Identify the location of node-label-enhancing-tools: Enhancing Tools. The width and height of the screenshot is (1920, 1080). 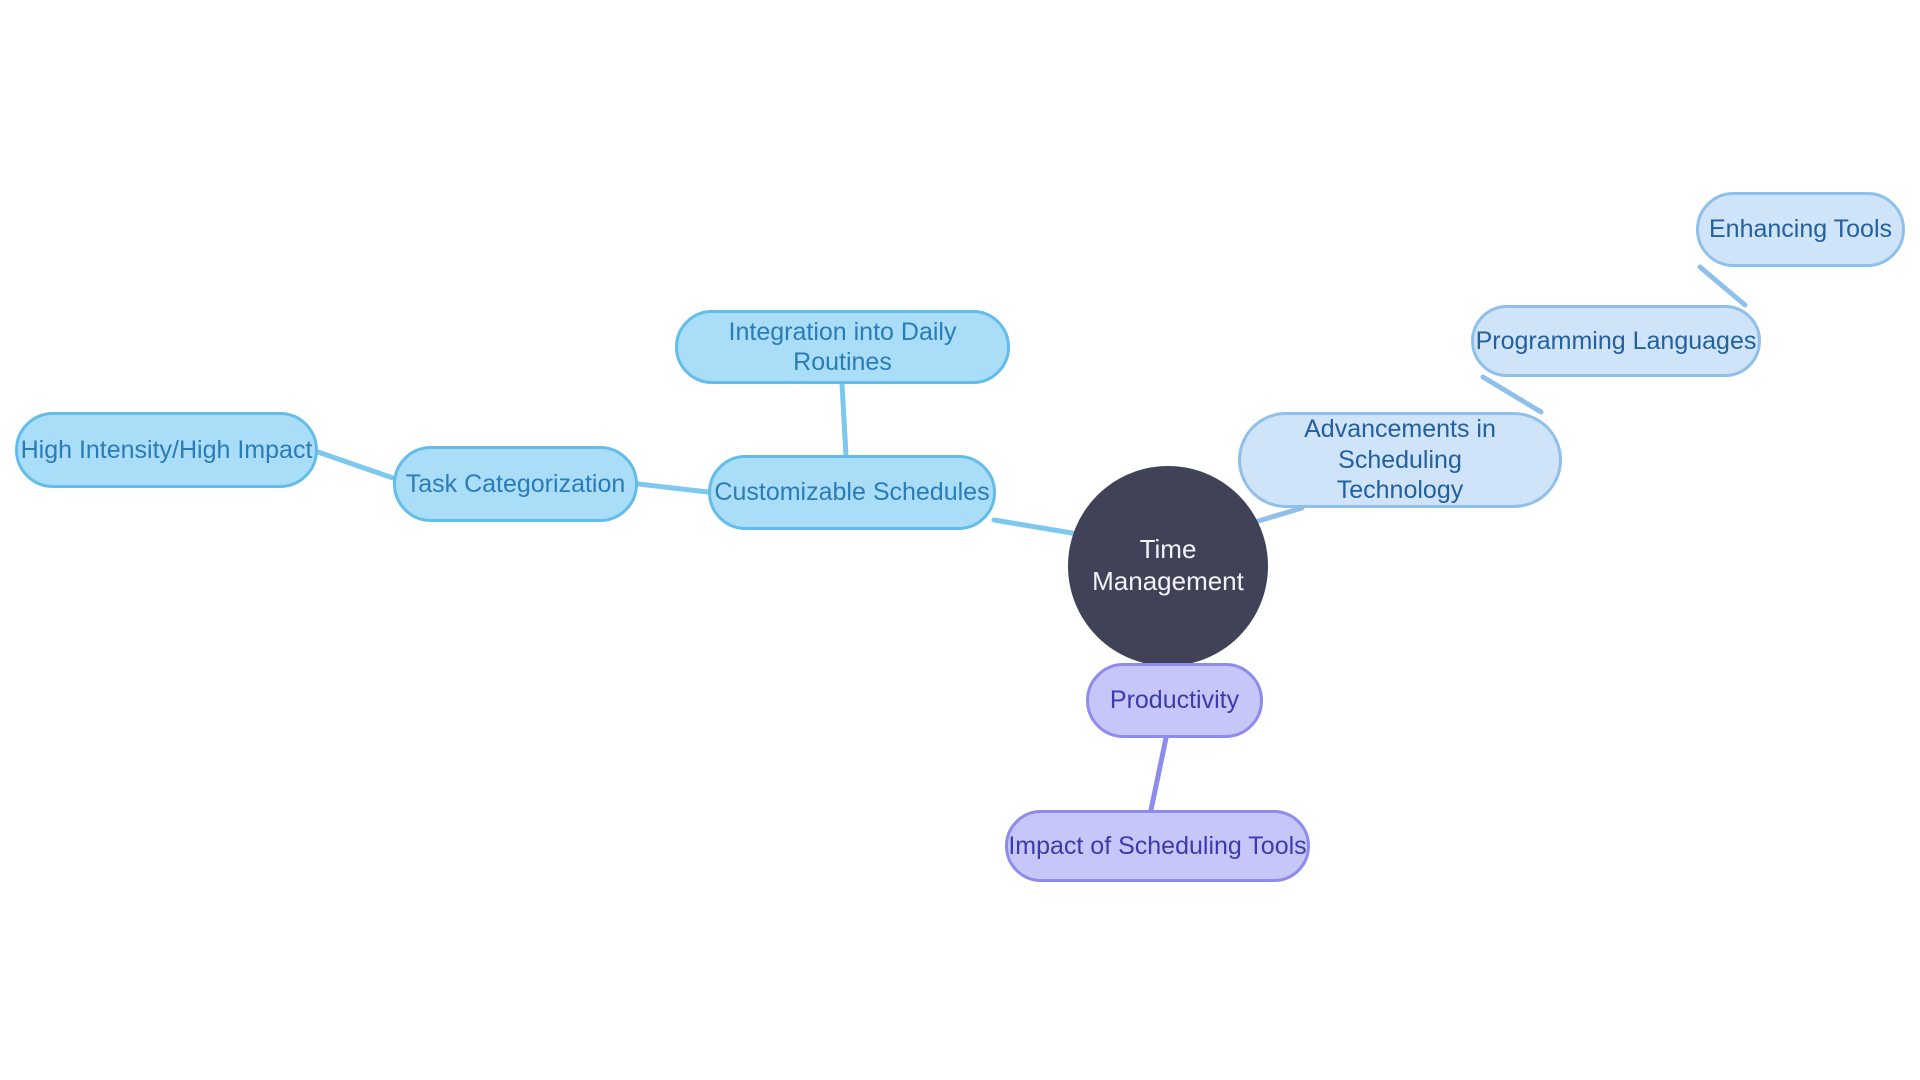
(1800, 229).